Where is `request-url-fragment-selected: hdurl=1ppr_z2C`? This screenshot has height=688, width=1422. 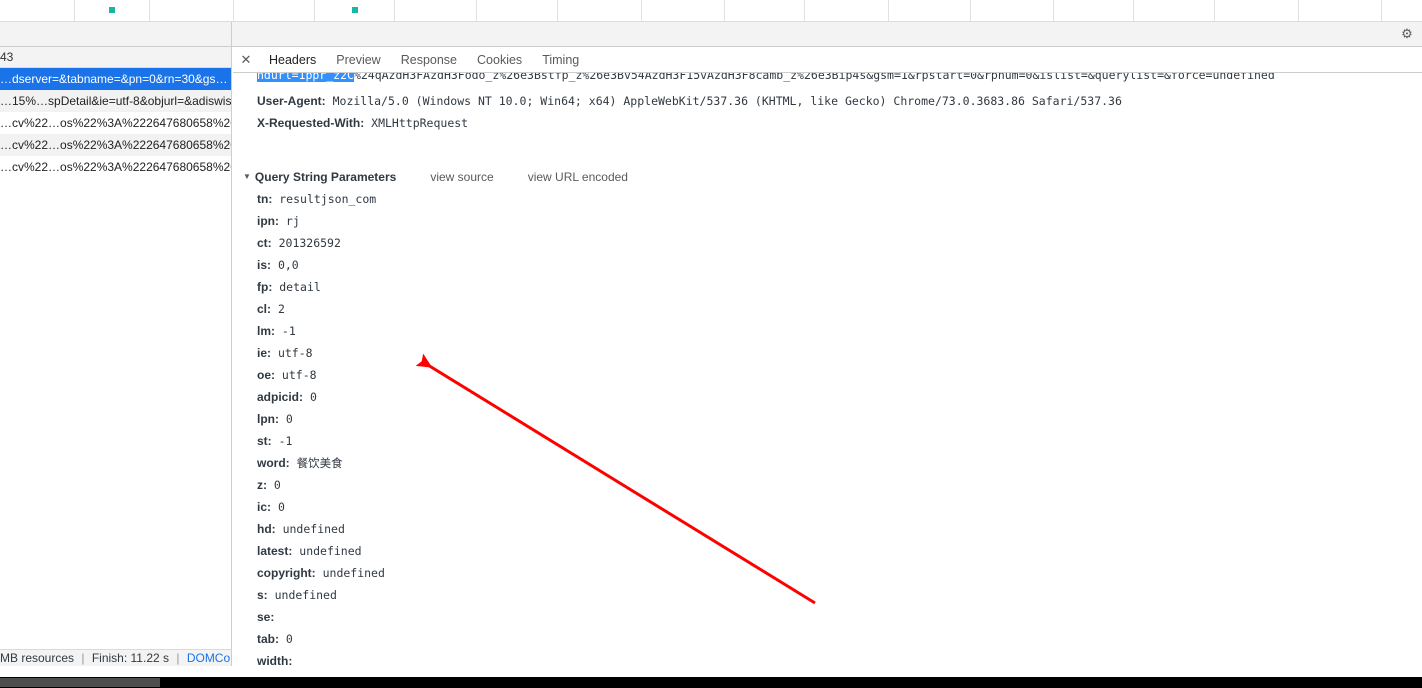
request-url-fragment-selected: hdurl=1ppr_z2C is located at coordinates (305, 77).